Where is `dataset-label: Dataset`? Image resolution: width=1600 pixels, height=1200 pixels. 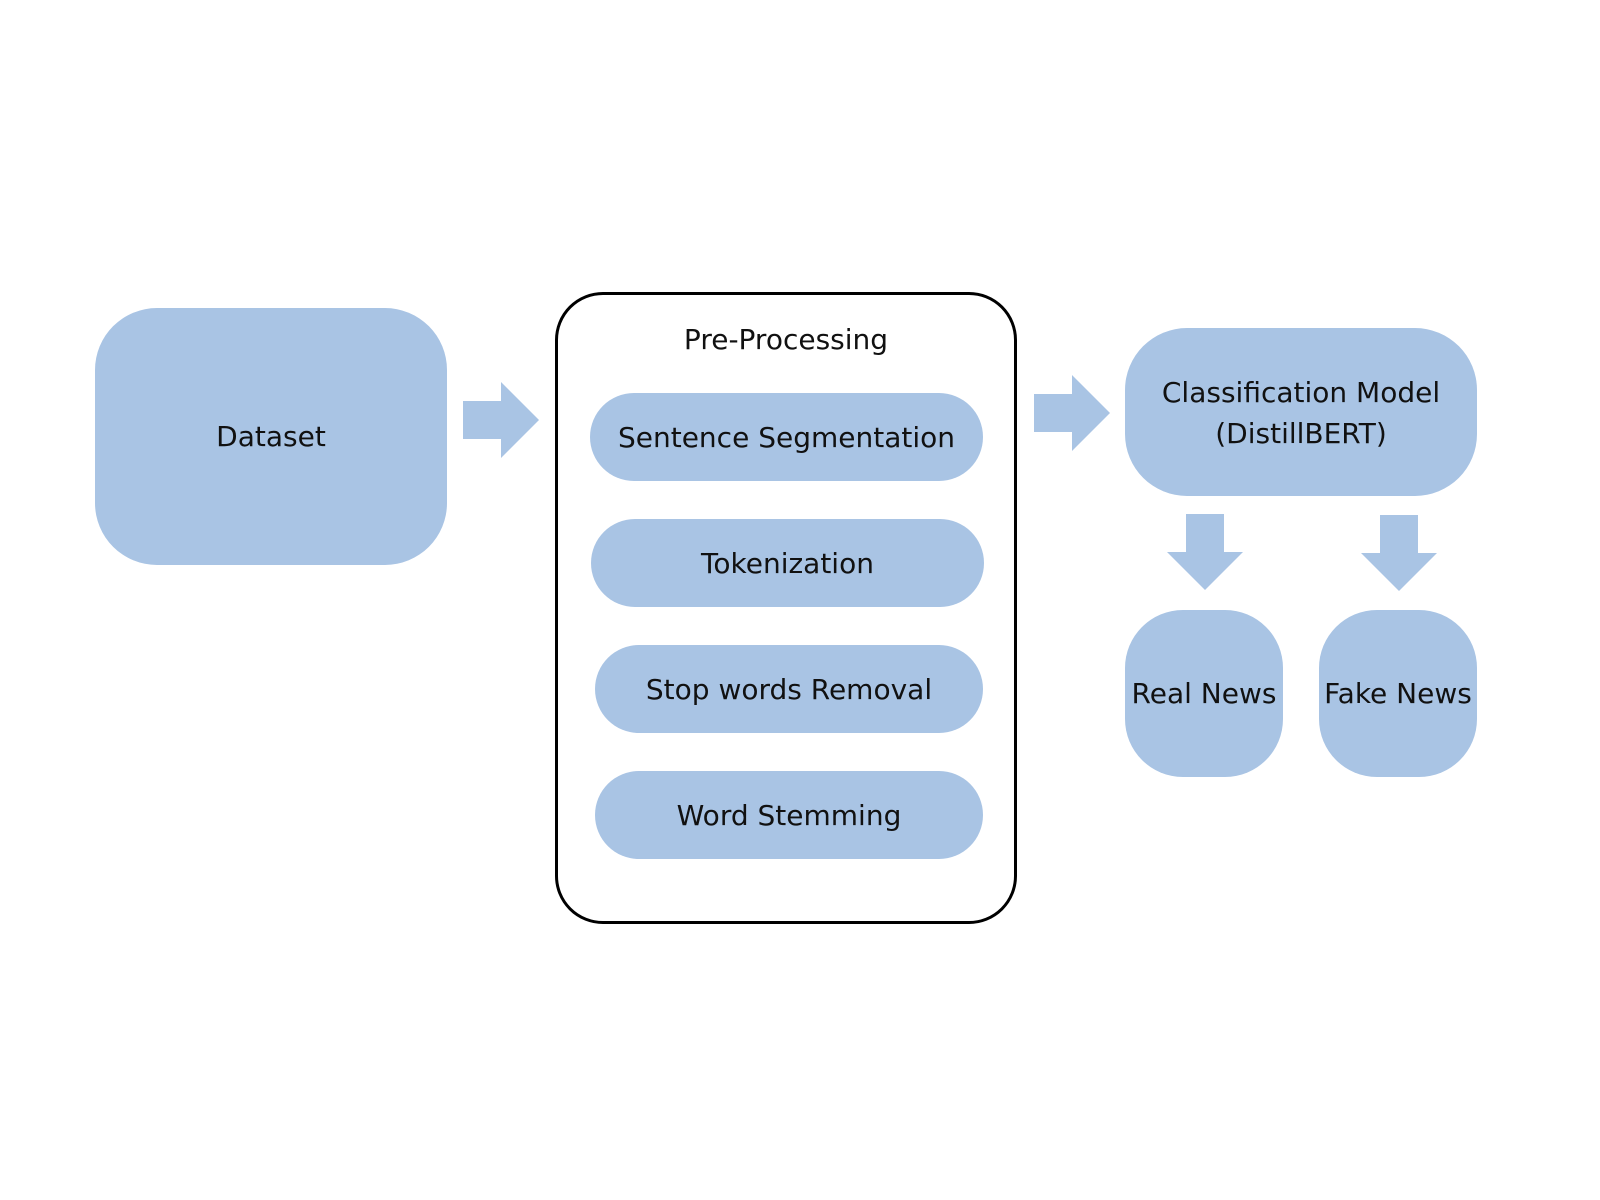
dataset-label: Dataset is located at coordinates (271, 436).